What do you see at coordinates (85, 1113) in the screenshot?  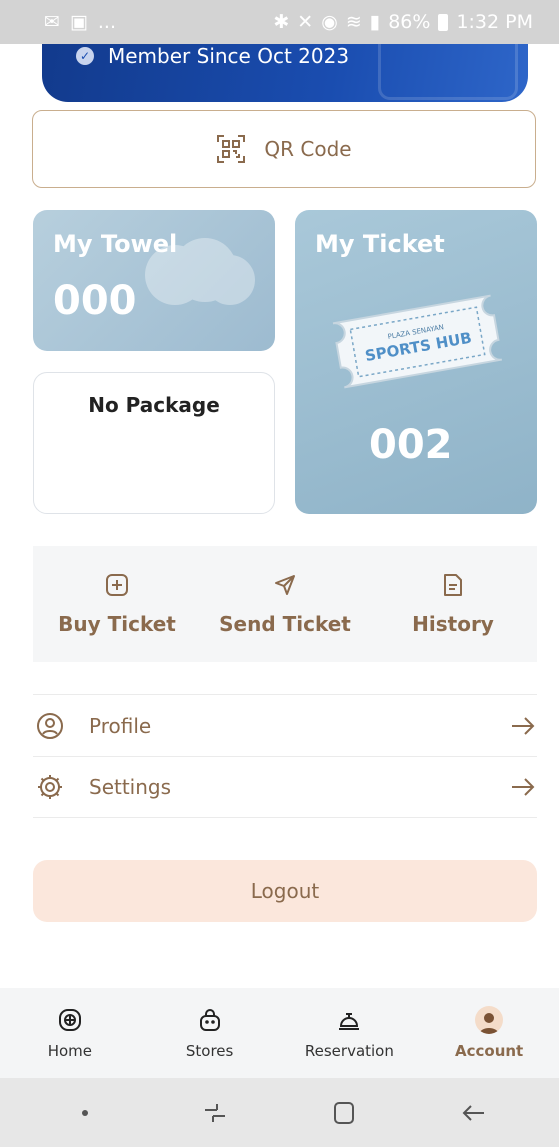 I see `dot-icon` at bounding box center [85, 1113].